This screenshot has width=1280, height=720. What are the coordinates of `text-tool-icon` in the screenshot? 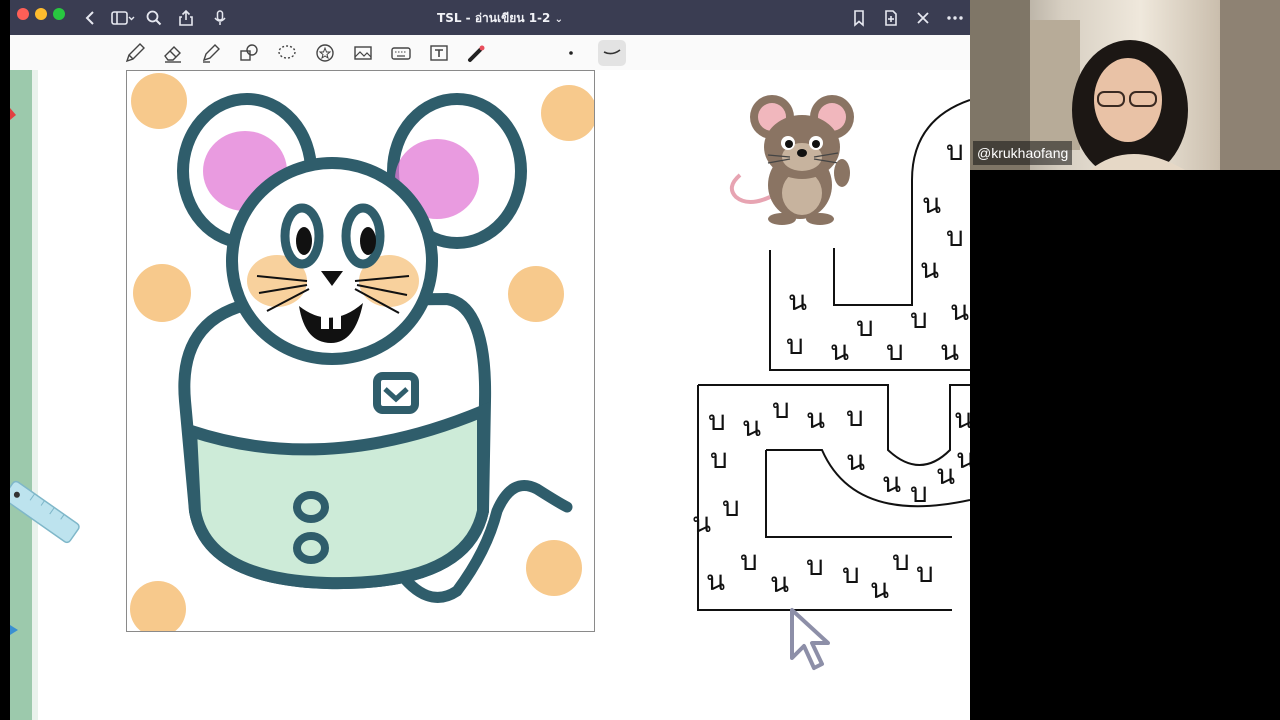 It's located at (439, 53).